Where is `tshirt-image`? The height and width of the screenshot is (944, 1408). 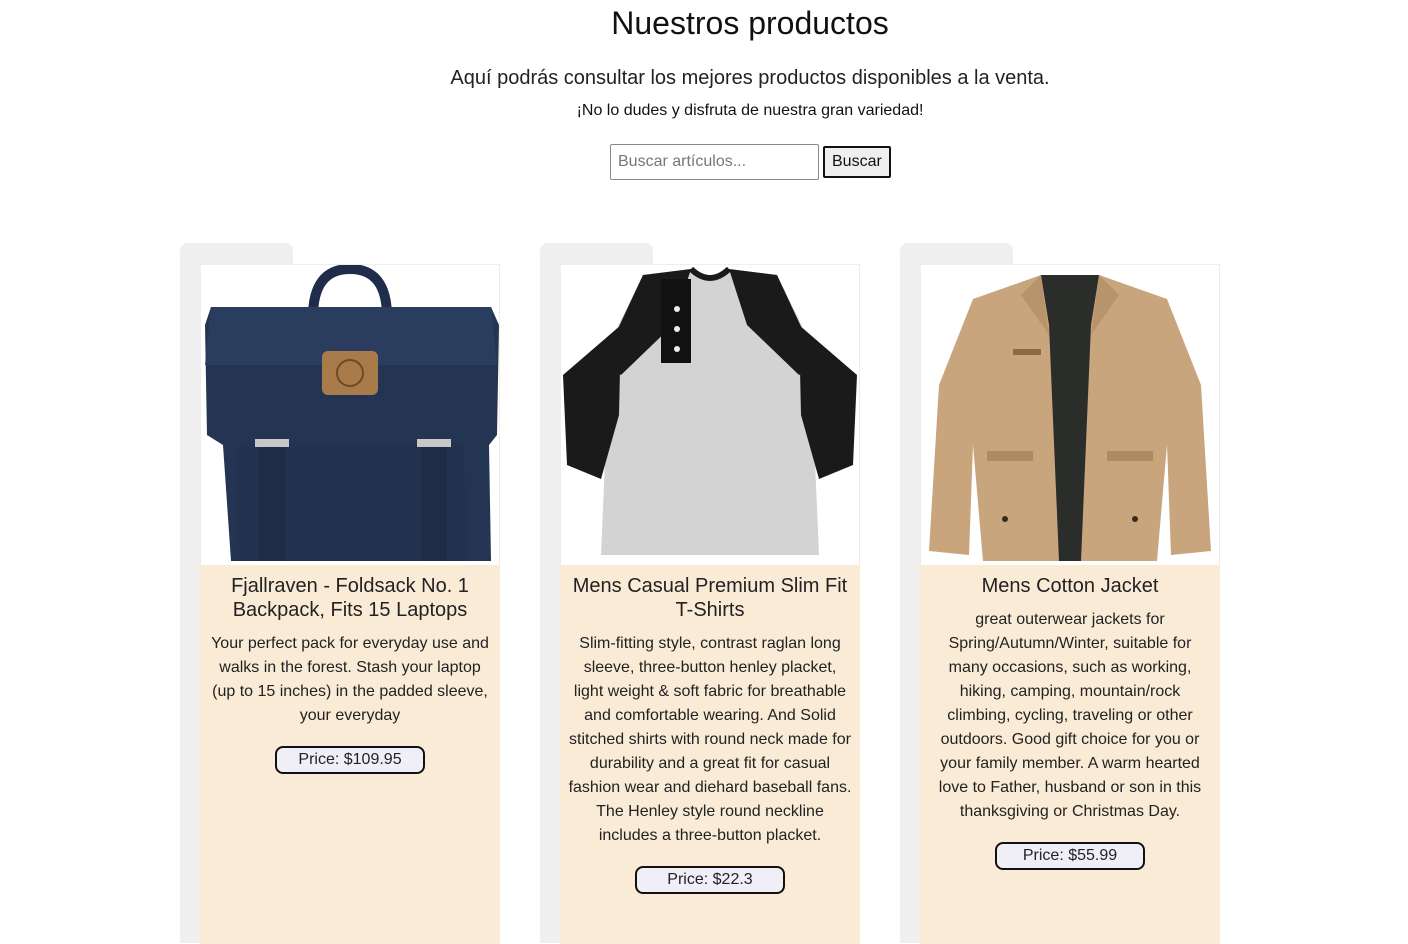 tshirt-image is located at coordinates (709, 414).